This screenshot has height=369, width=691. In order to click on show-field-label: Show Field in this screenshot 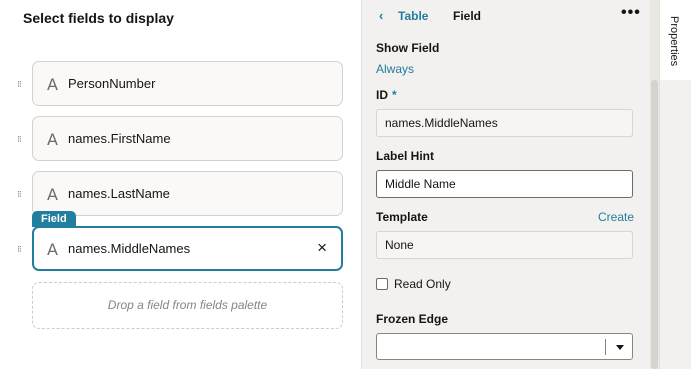, I will do `click(408, 48)`.